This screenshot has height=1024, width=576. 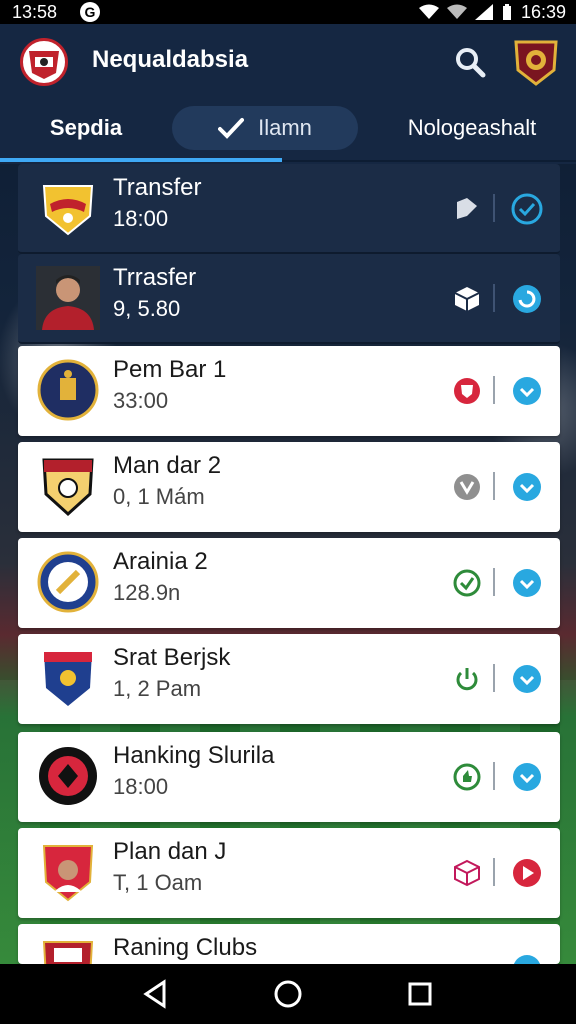 What do you see at coordinates (158, 882) in the screenshot?
I see `item-time: T, 1 Oam` at bounding box center [158, 882].